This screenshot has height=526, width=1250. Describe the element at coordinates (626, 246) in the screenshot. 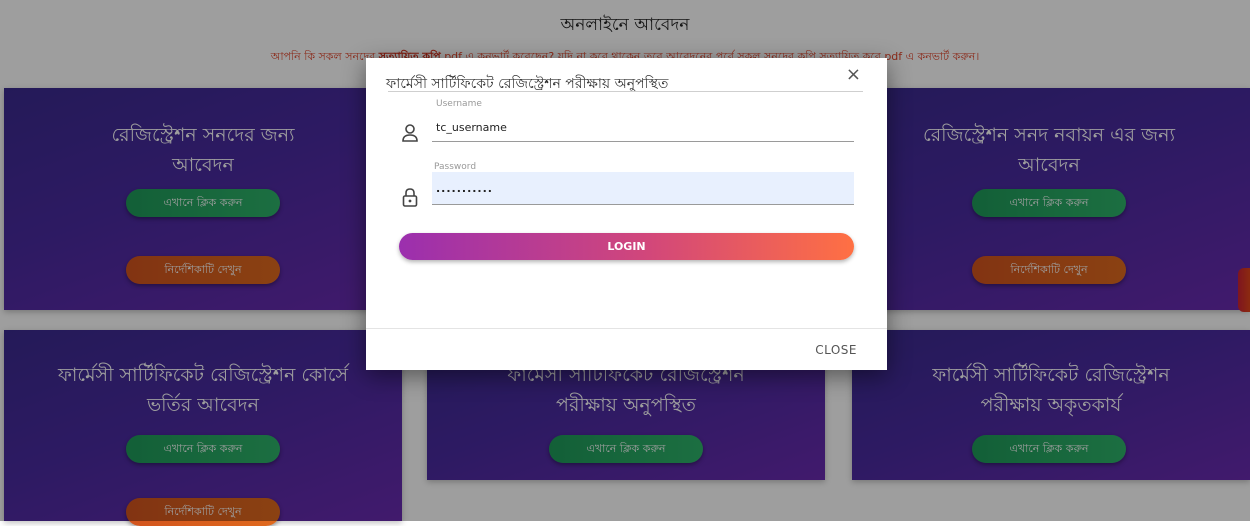

I see `login-button: LOGIN` at that location.